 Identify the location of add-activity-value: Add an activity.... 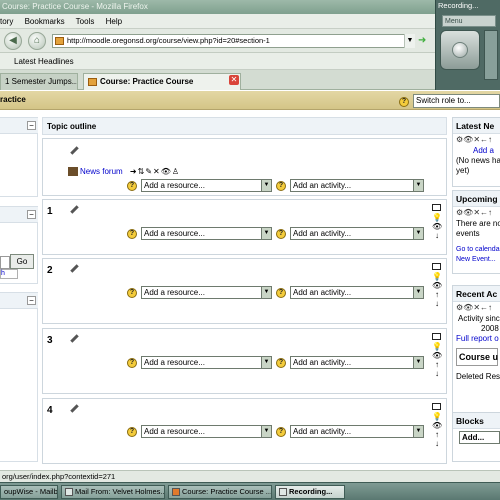
(322, 362).